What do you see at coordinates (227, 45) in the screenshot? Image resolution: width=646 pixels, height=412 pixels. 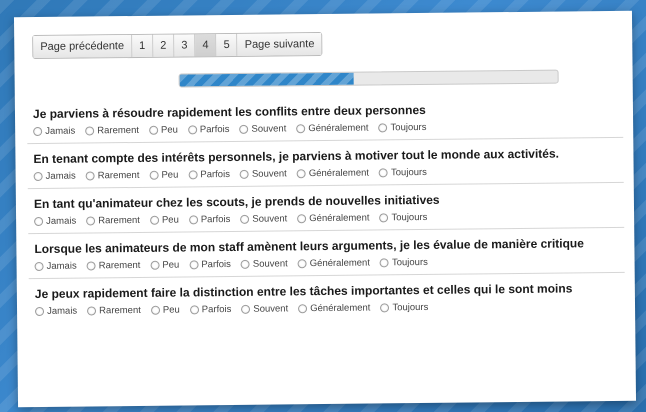 I see `page-5-button: 5` at bounding box center [227, 45].